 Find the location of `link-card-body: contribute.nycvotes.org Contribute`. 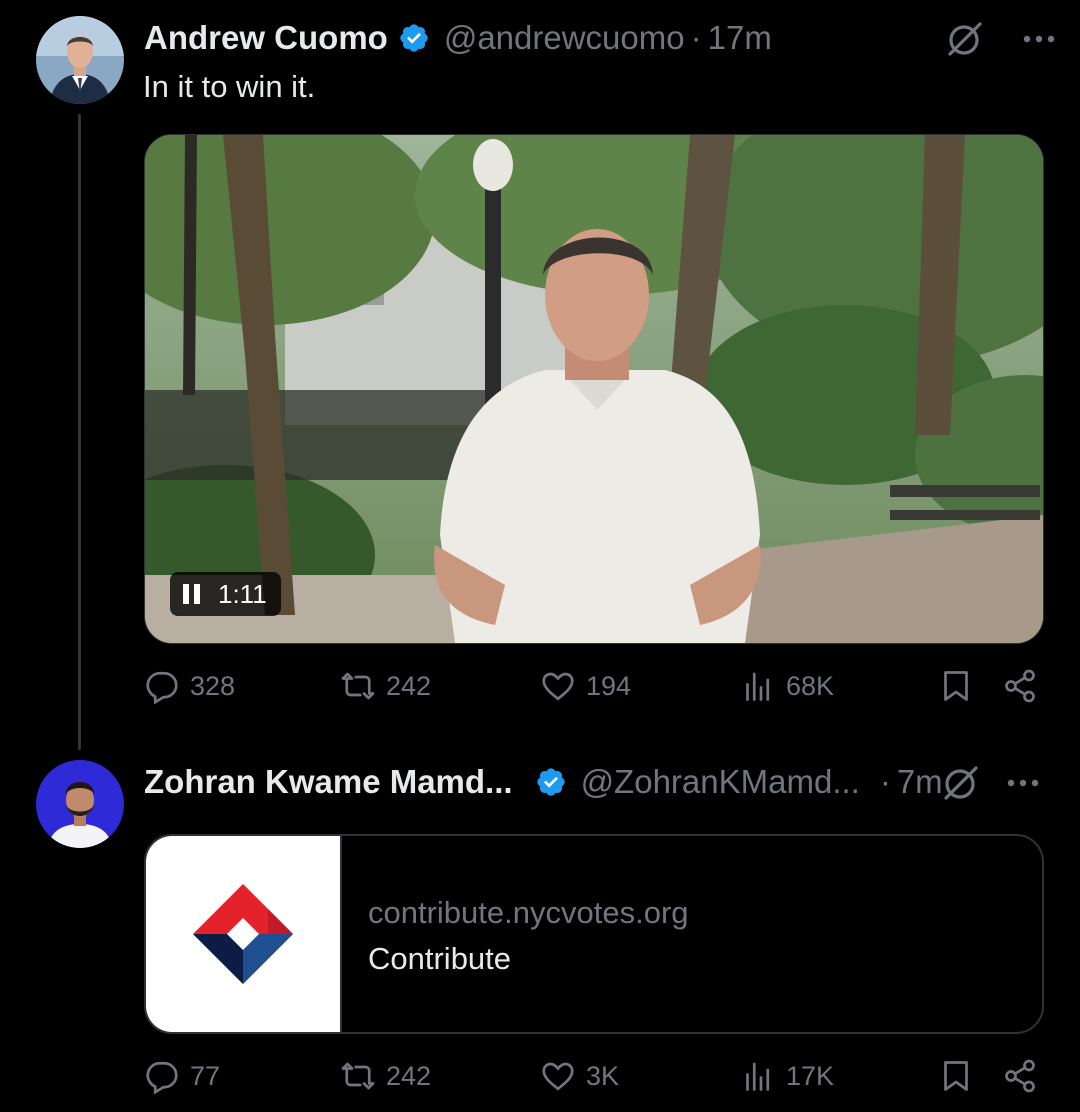

link-card-body: contribute.nycvotes.org Contribute is located at coordinates (515, 934).